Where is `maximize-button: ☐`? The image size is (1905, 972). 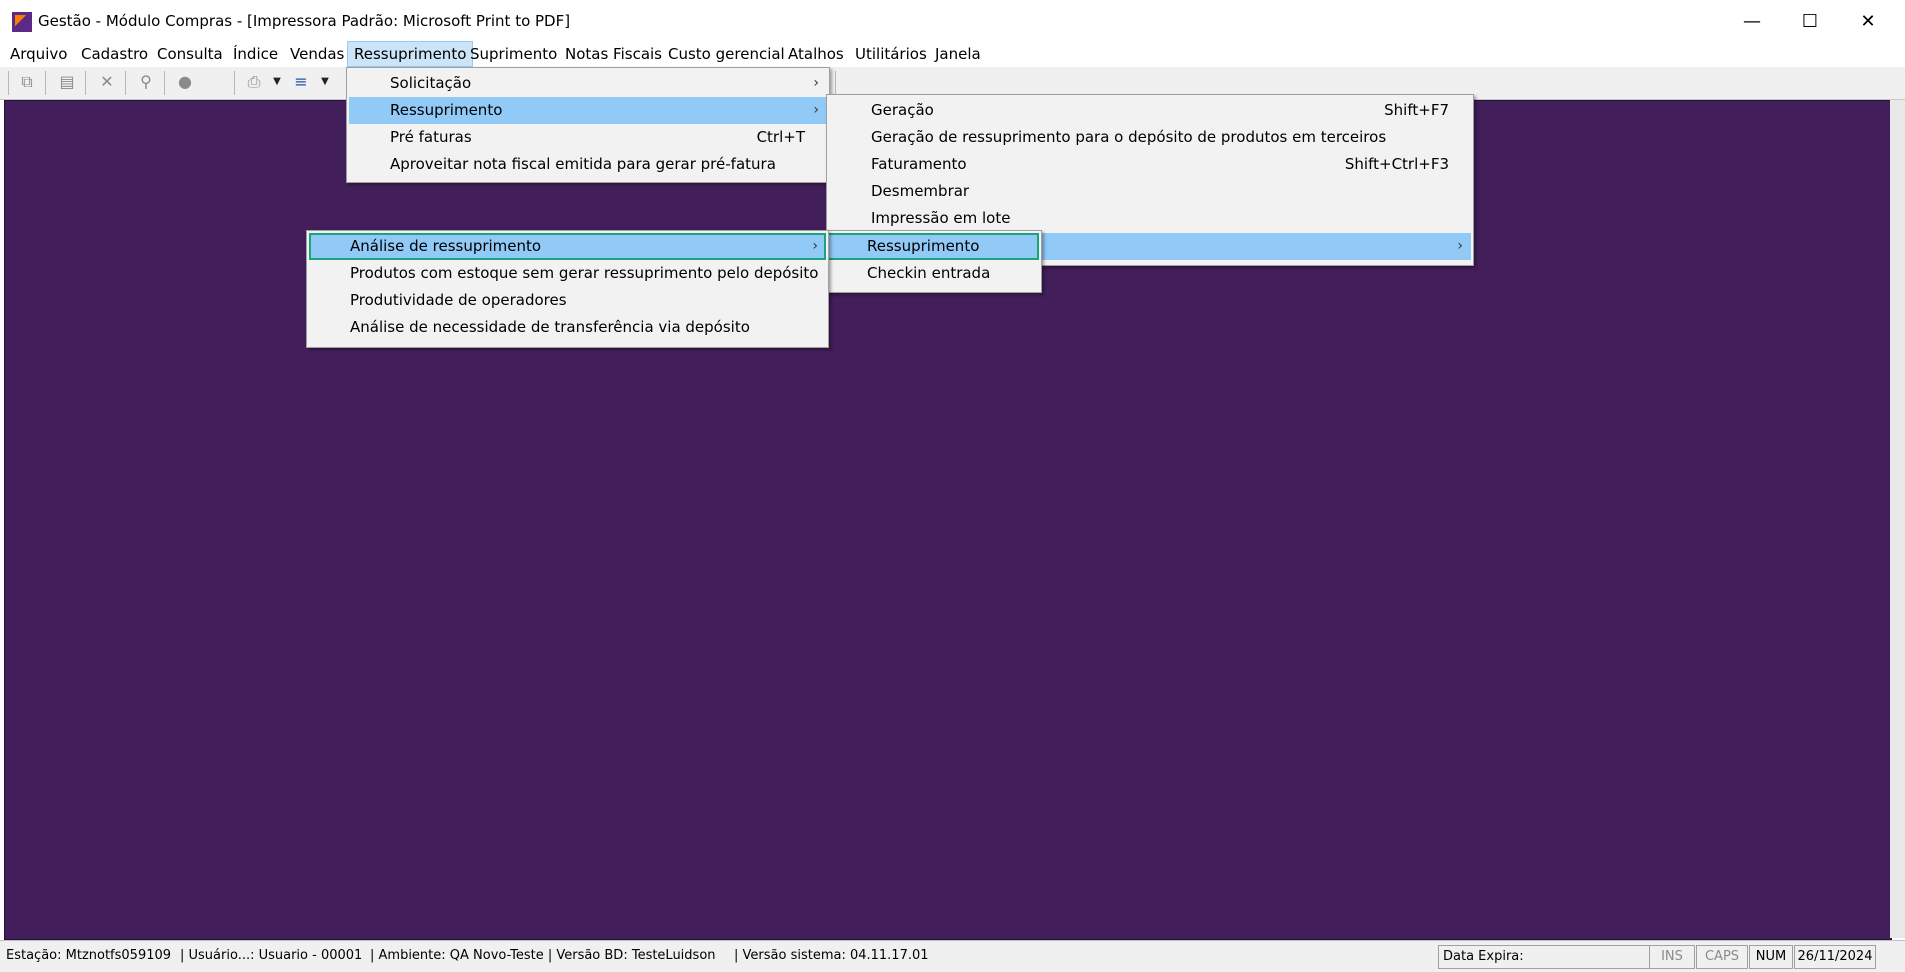
maximize-button: ☐ is located at coordinates (1810, 22).